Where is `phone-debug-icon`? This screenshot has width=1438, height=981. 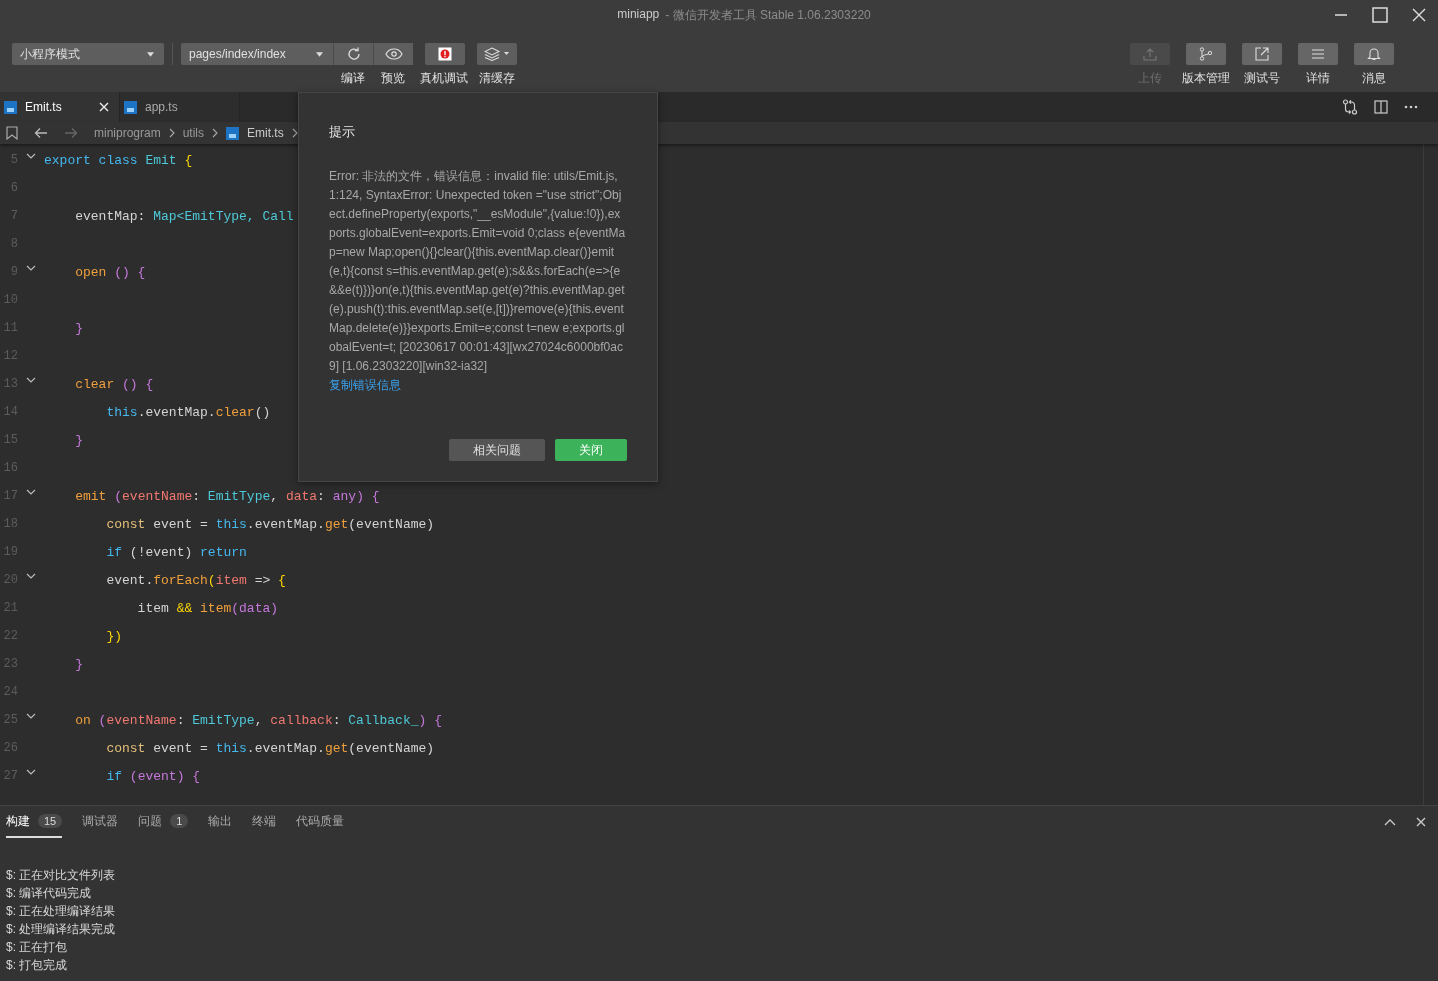 phone-debug-icon is located at coordinates (445, 54).